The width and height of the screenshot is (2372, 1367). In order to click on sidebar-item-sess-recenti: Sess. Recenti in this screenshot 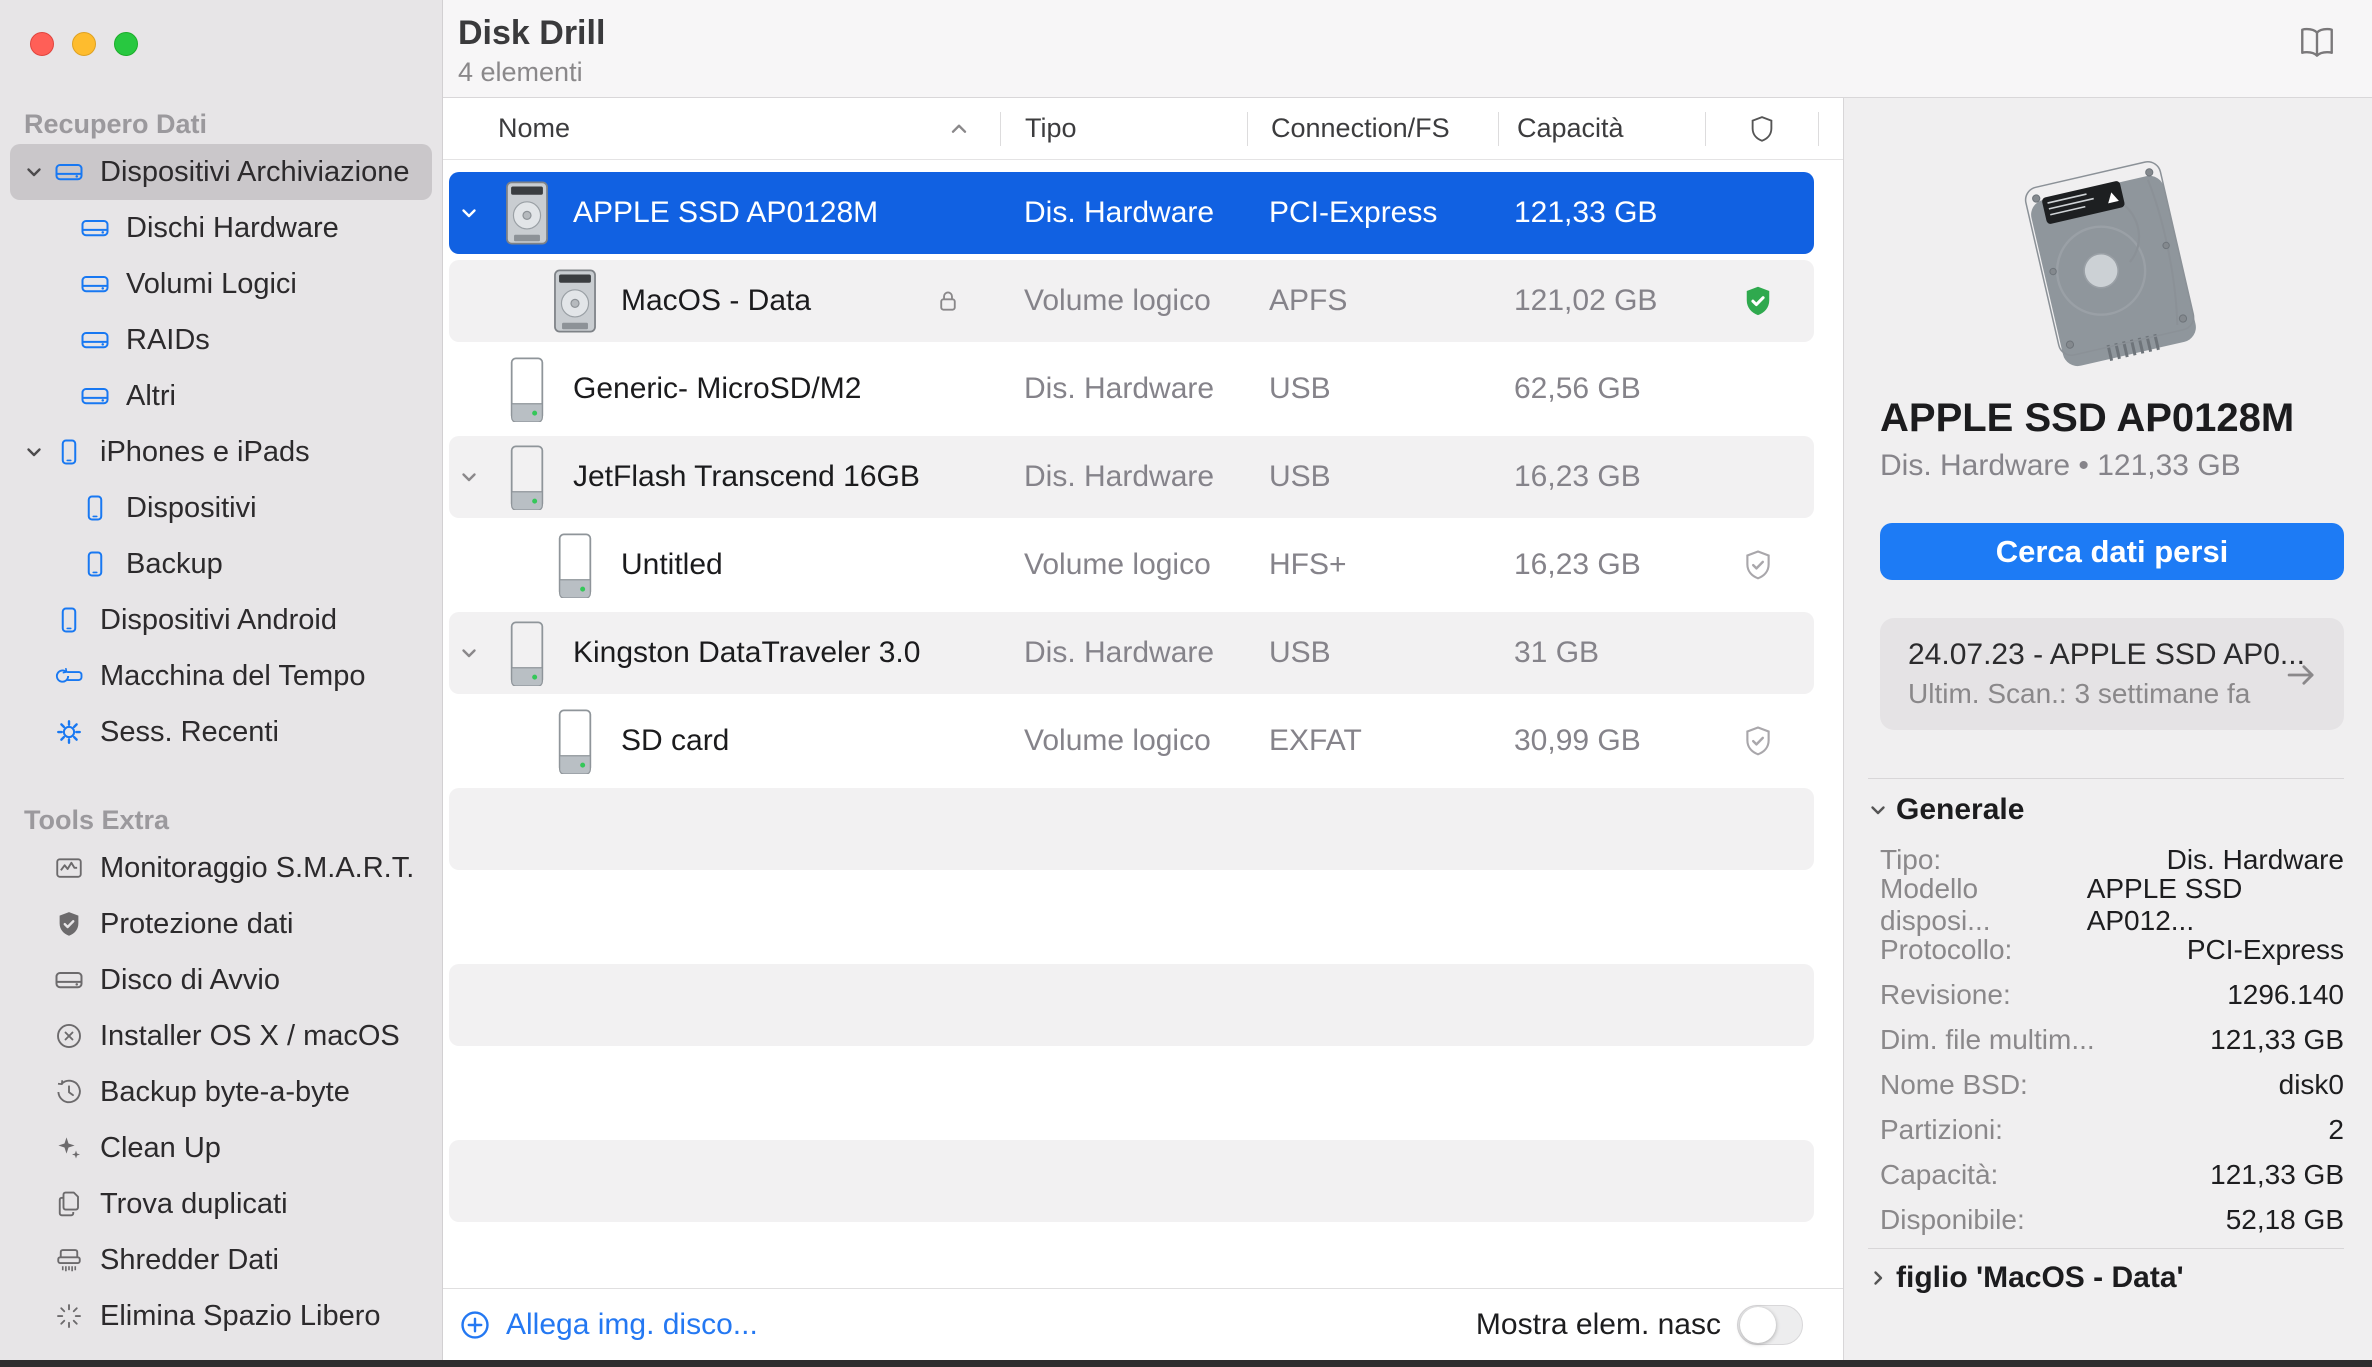, I will do `click(221, 732)`.